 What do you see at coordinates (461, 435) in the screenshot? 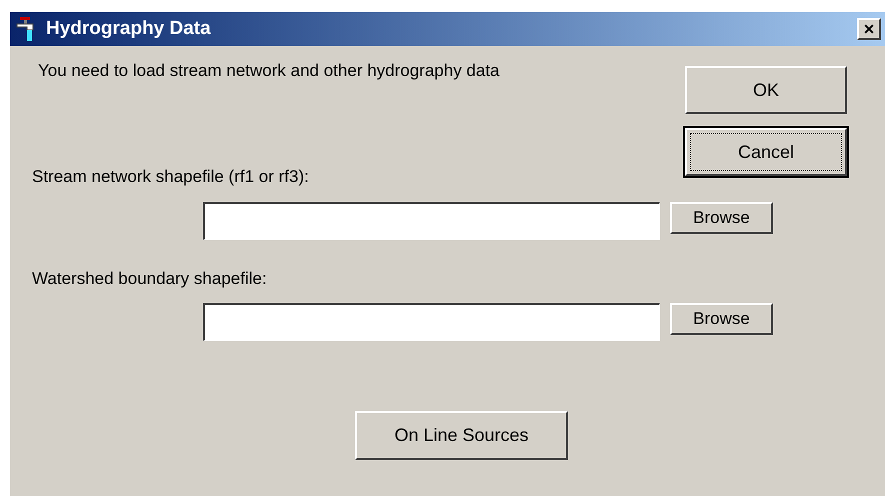
I see `online-sources-button: On Line Sources` at bounding box center [461, 435].